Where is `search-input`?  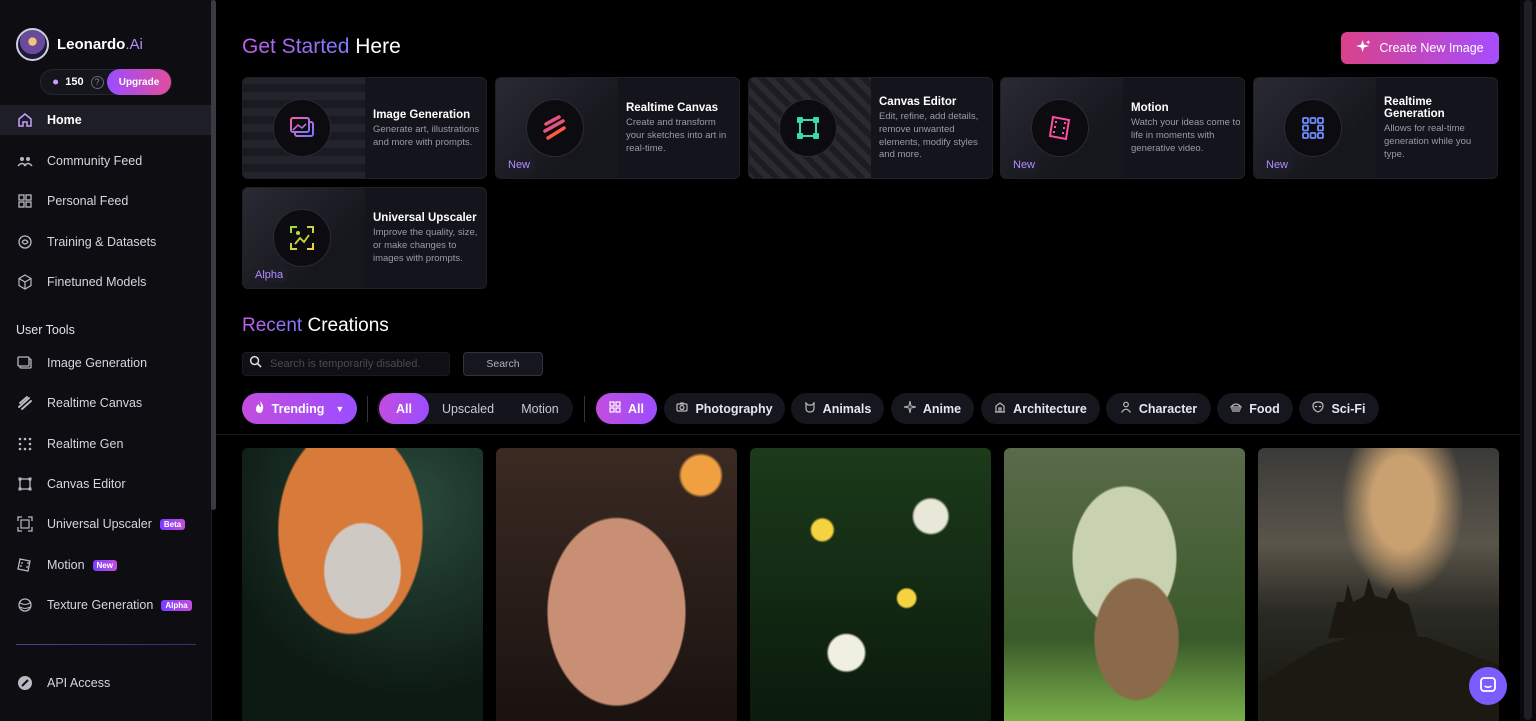
search-input is located at coordinates (355, 364).